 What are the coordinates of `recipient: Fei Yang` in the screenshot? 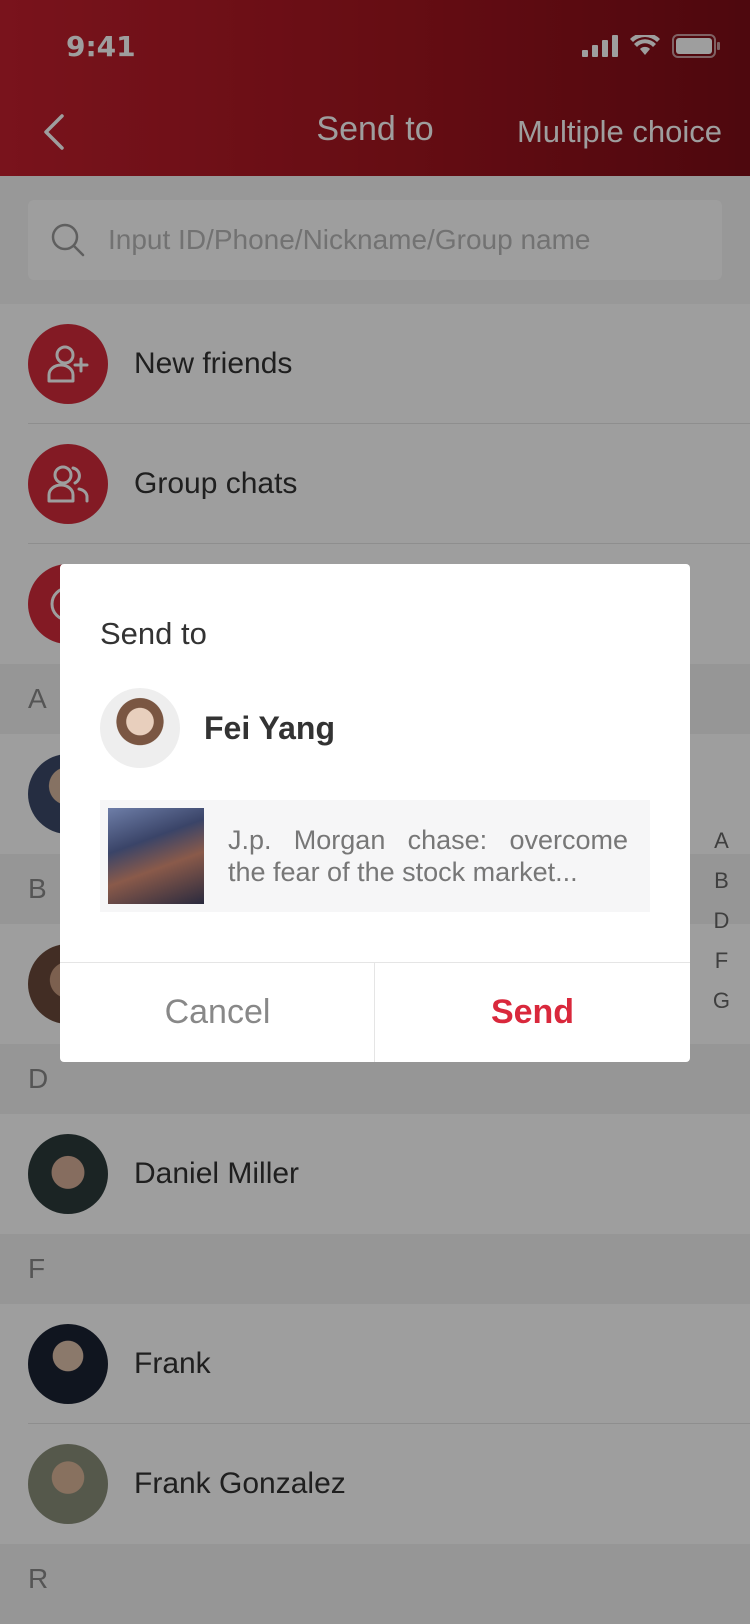 It's located at (217, 728).